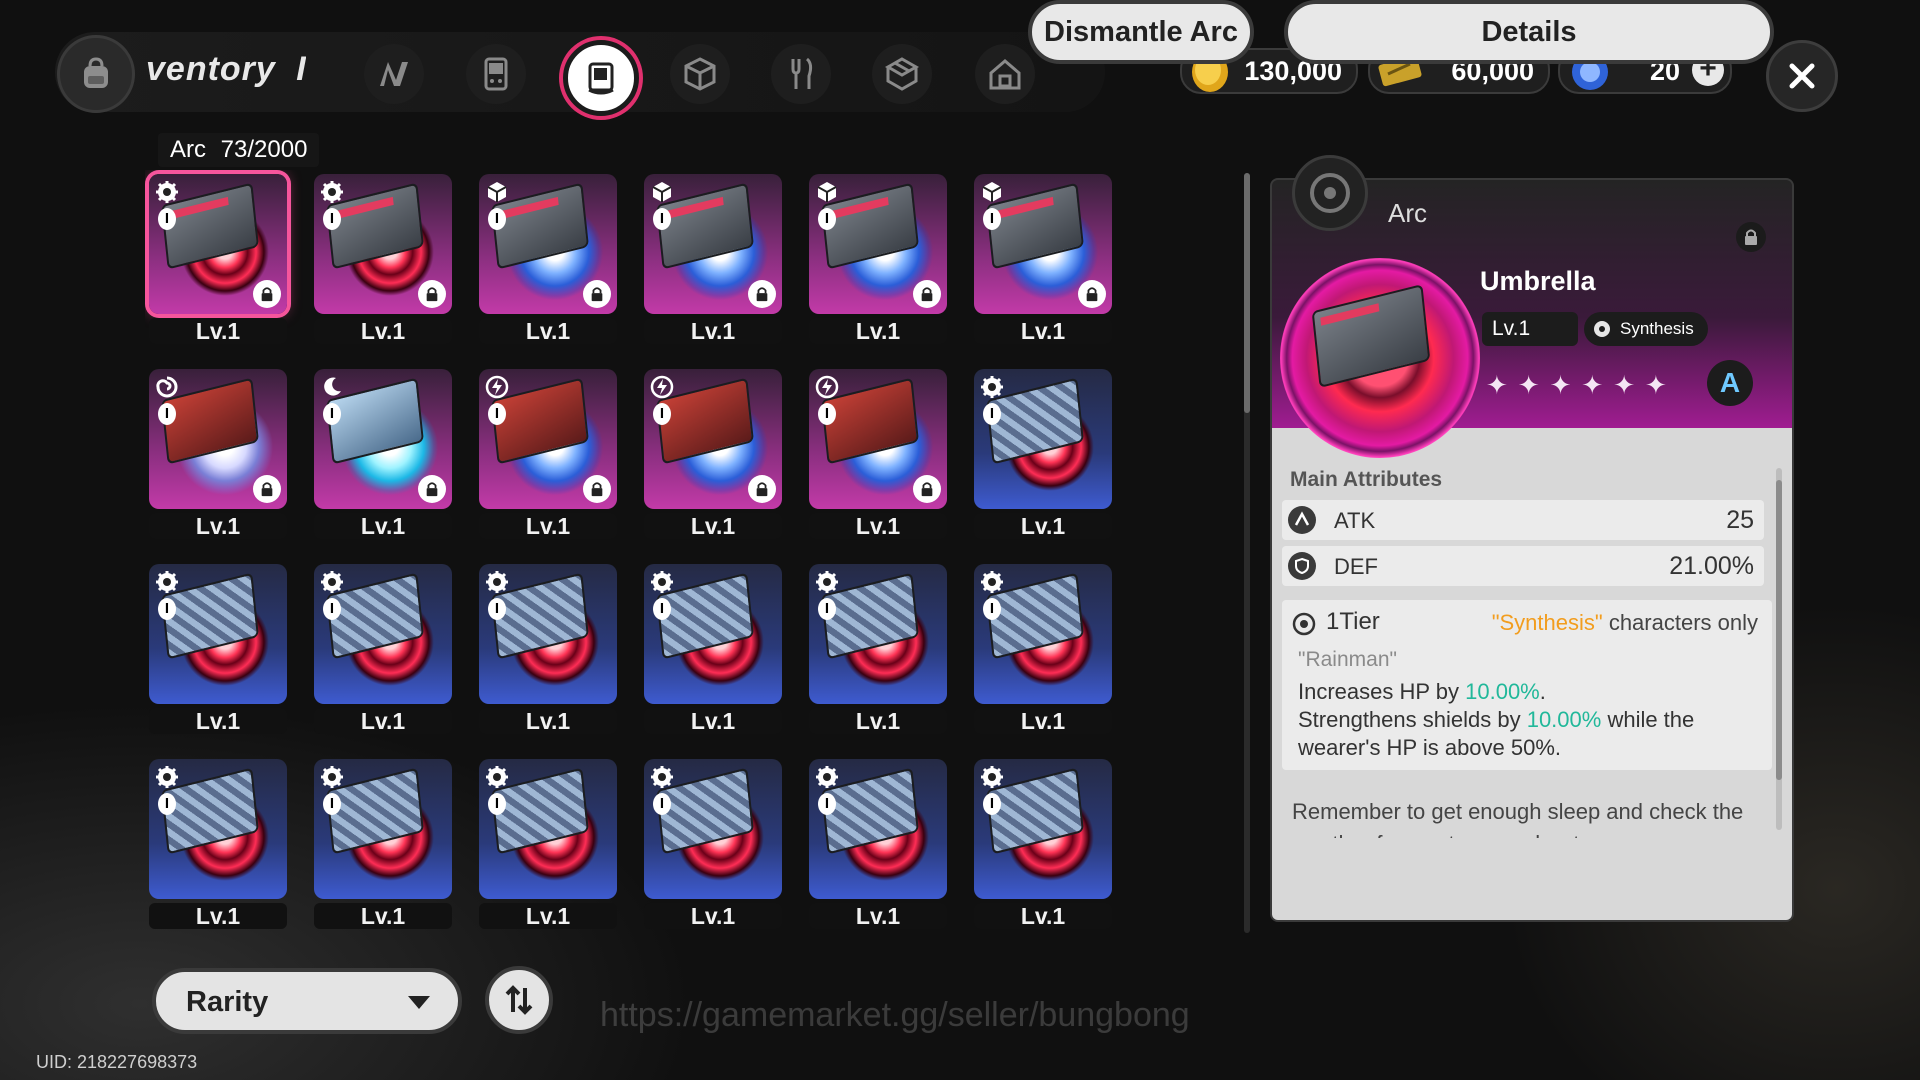 The image size is (1920, 1080). What do you see at coordinates (307, 1001) in the screenshot?
I see `rarity-sort-dropdown: Rarity` at bounding box center [307, 1001].